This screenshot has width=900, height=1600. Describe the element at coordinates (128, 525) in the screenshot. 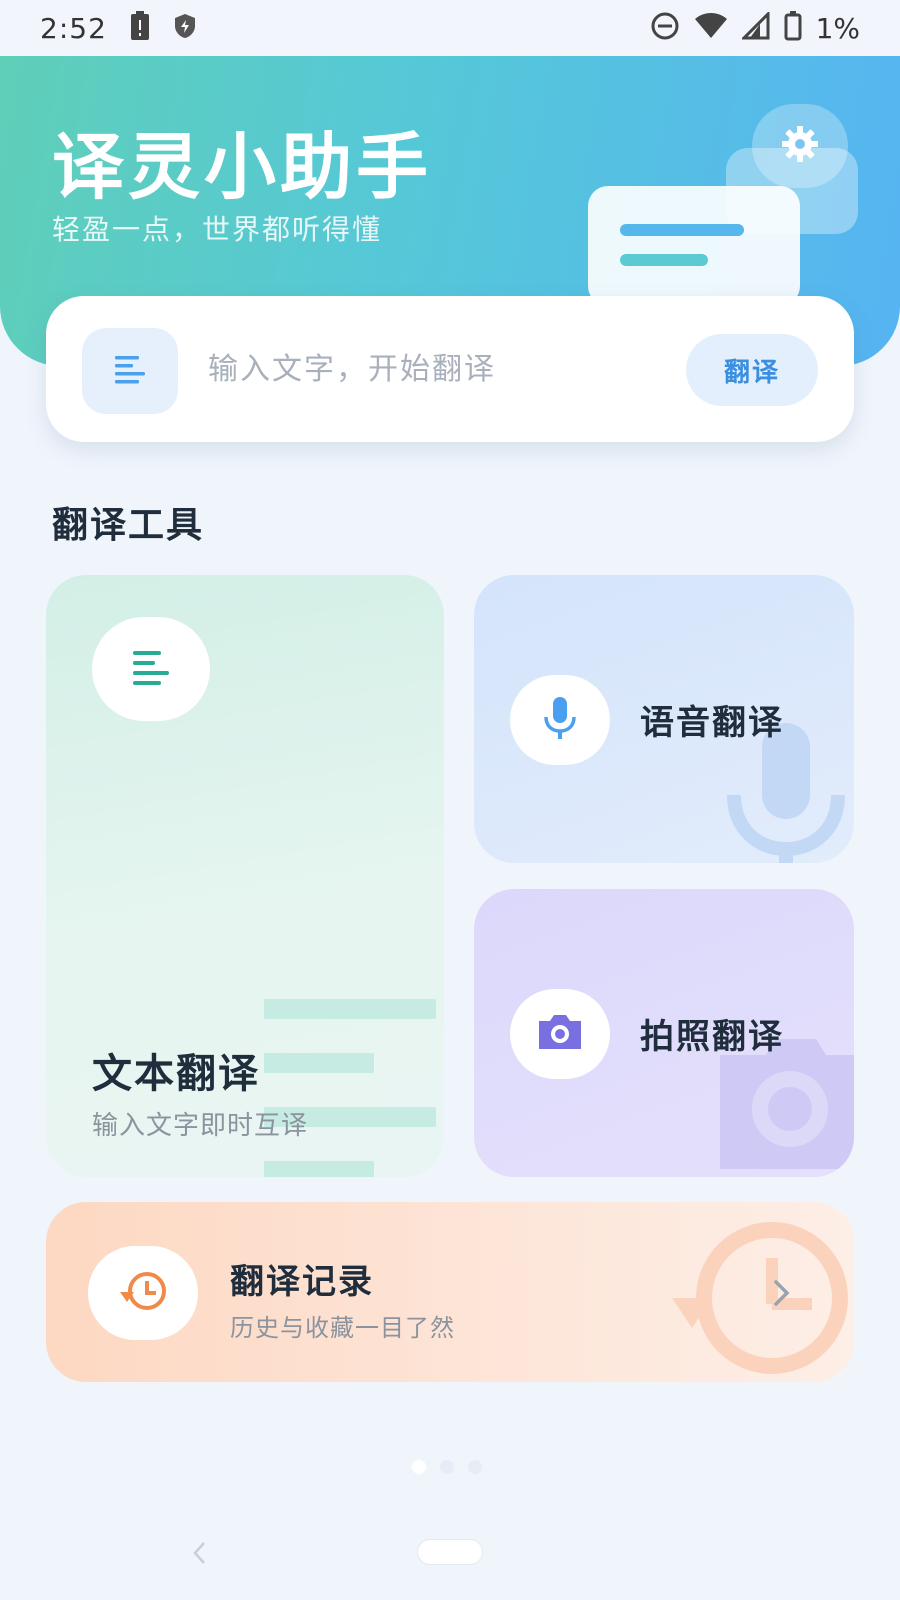

I see `section-title-tools: 翻译工具` at that location.